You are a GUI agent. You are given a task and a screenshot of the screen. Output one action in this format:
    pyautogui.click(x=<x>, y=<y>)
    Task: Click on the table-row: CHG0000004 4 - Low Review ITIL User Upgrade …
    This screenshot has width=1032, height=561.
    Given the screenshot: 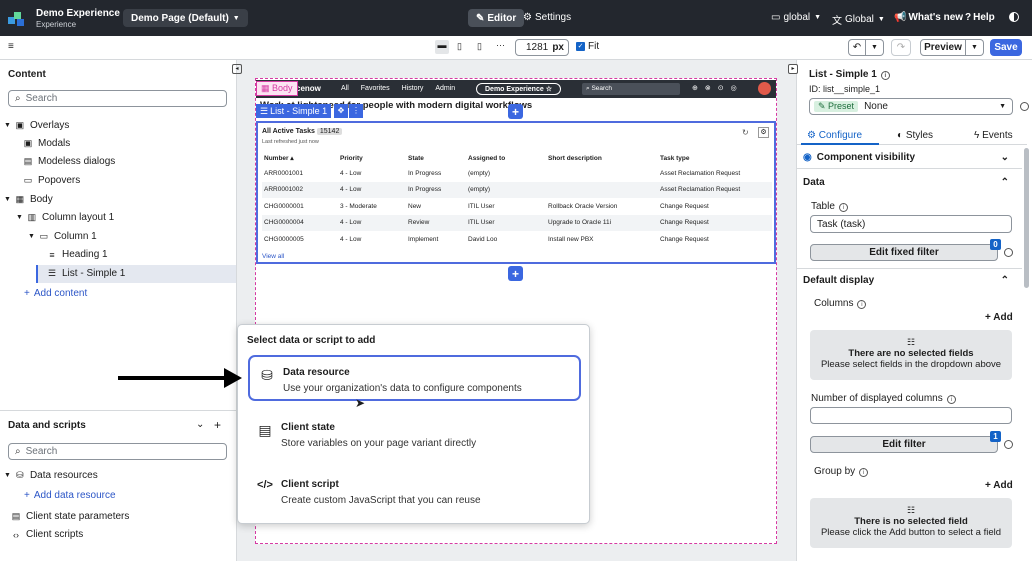 What is the action you would take?
    pyautogui.click(x=517, y=222)
    